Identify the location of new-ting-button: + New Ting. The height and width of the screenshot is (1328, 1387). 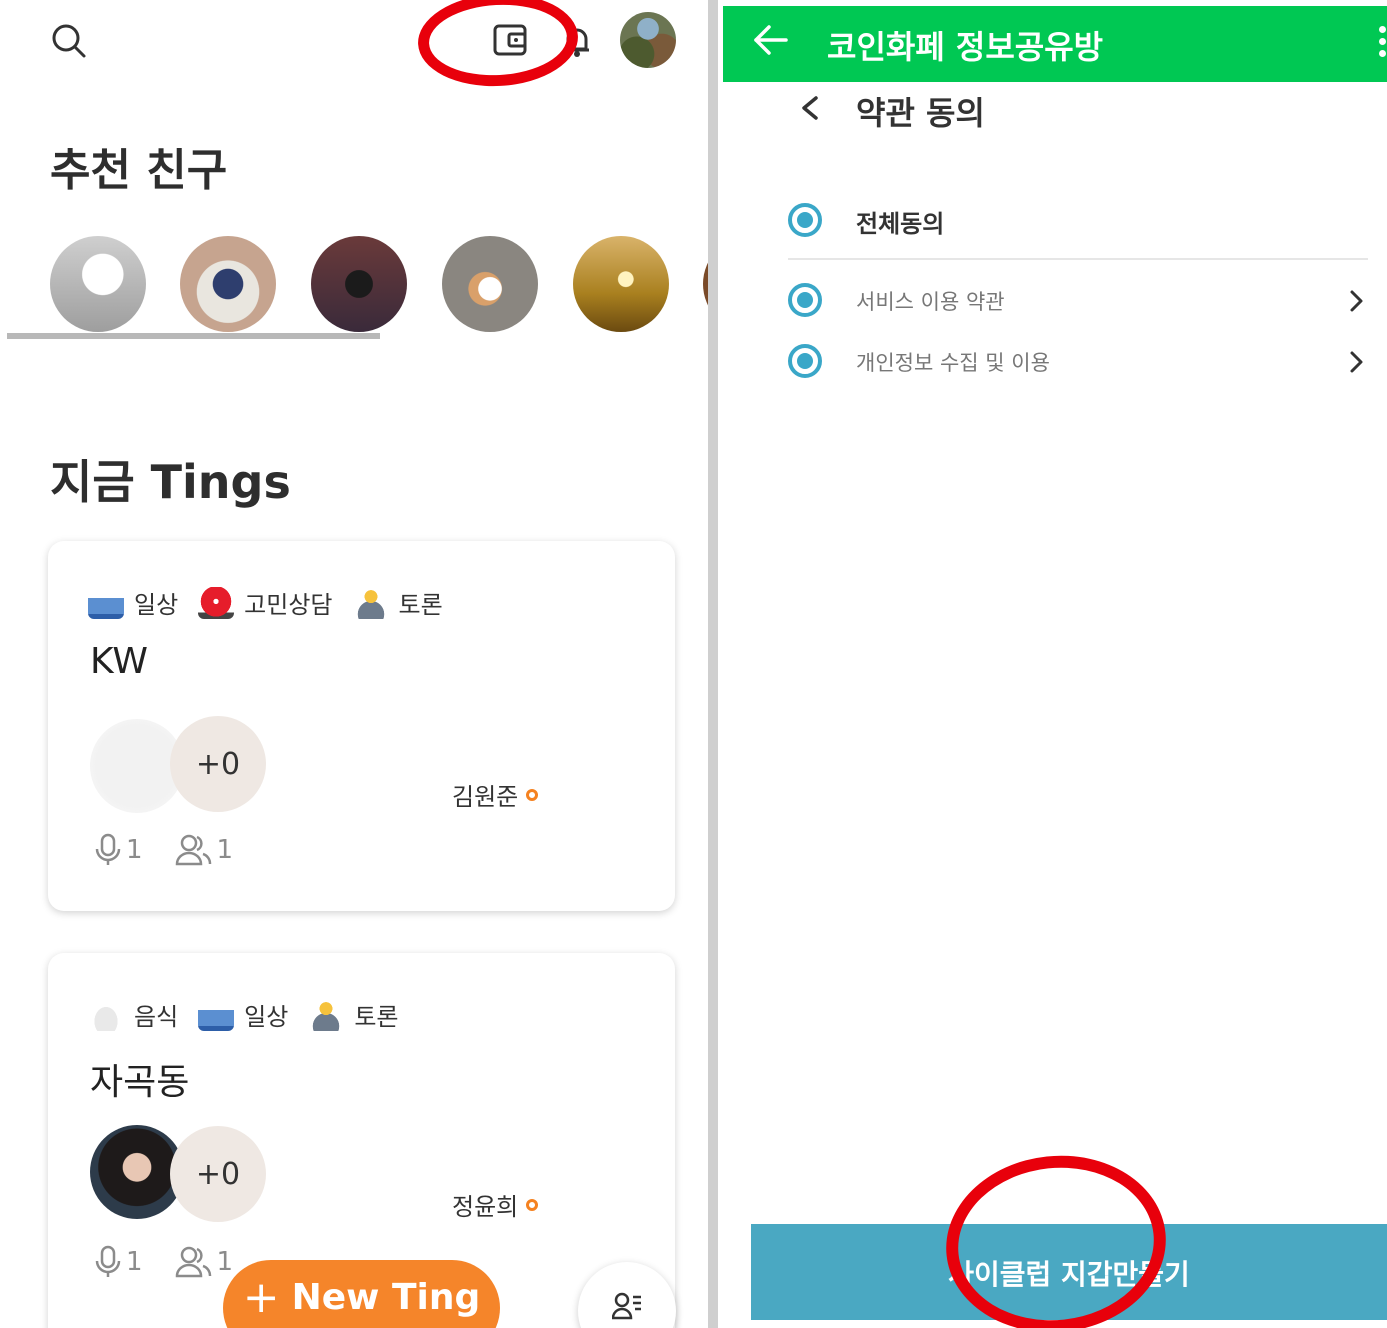
(361, 1294).